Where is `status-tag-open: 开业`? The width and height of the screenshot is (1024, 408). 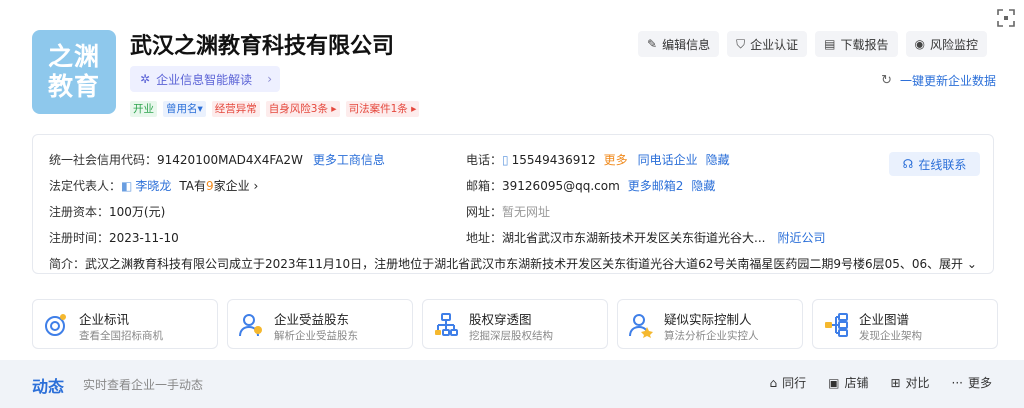 status-tag-open: 开业 is located at coordinates (143, 109).